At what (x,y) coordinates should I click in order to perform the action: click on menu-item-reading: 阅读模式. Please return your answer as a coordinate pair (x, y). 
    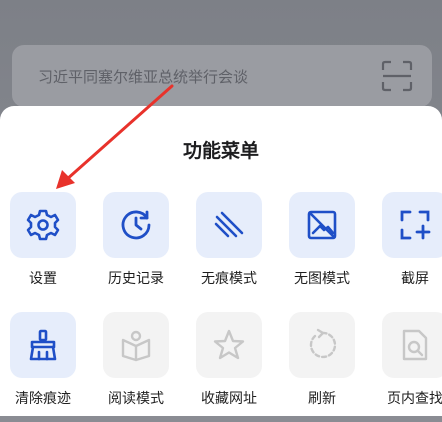
    Looking at the image, I should click on (137, 367).